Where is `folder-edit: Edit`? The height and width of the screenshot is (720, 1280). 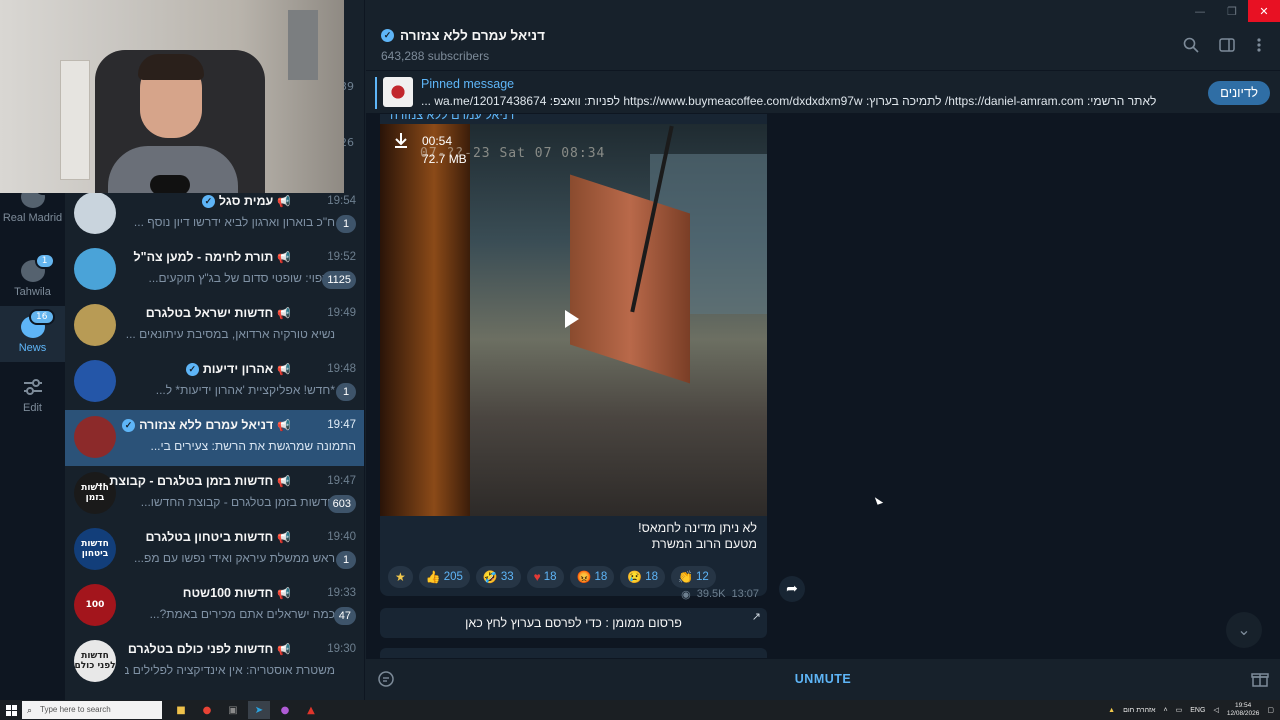
folder-edit: Edit is located at coordinates (32, 395).